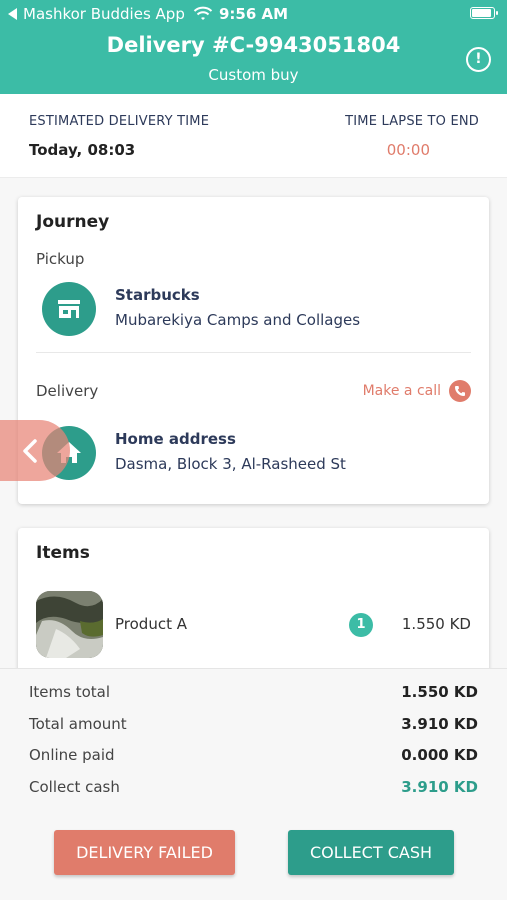  What do you see at coordinates (412, 121) in the screenshot?
I see `time-lapse-label: TIME LAPSE TO END` at bounding box center [412, 121].